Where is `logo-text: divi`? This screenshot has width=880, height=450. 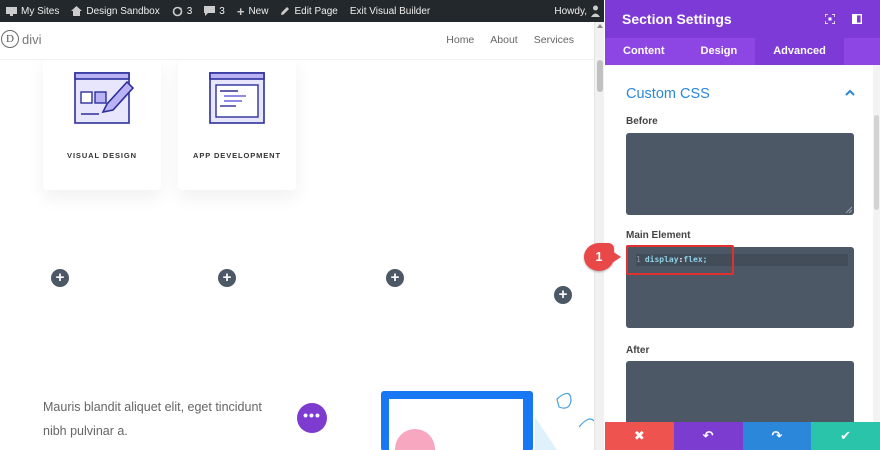
logo-text: divi is located at coordinates (32, 39).